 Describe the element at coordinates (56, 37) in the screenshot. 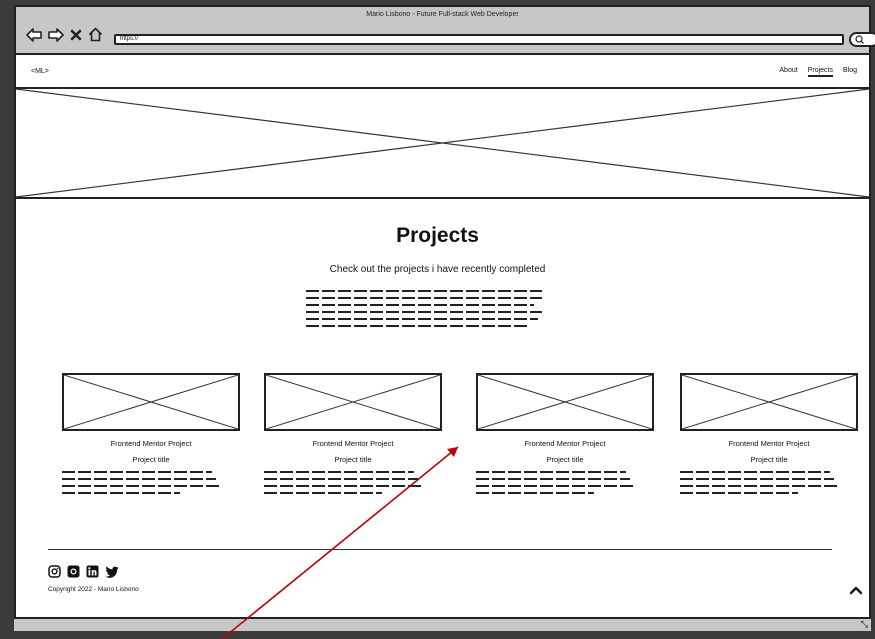

I see `forward-arrow-icon` at that location.